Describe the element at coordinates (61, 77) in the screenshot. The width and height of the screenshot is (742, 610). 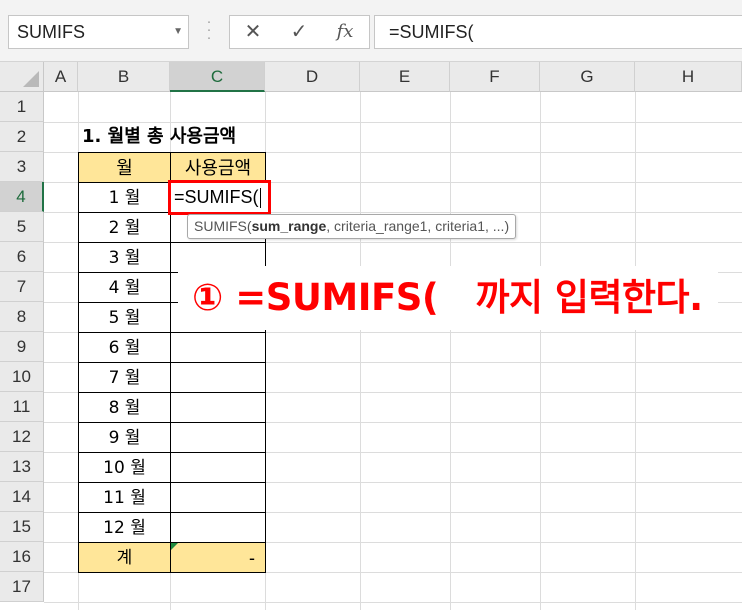
I see `column-header: A` at that location.